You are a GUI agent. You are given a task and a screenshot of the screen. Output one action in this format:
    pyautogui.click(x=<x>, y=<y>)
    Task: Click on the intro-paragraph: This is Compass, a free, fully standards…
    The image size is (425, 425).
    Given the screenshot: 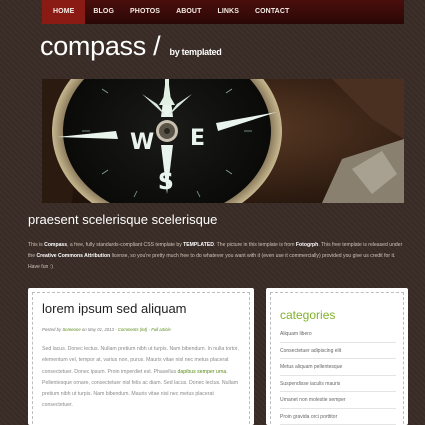 What is the action you would take?
    pyautogui.click(x=215, y=256)
    